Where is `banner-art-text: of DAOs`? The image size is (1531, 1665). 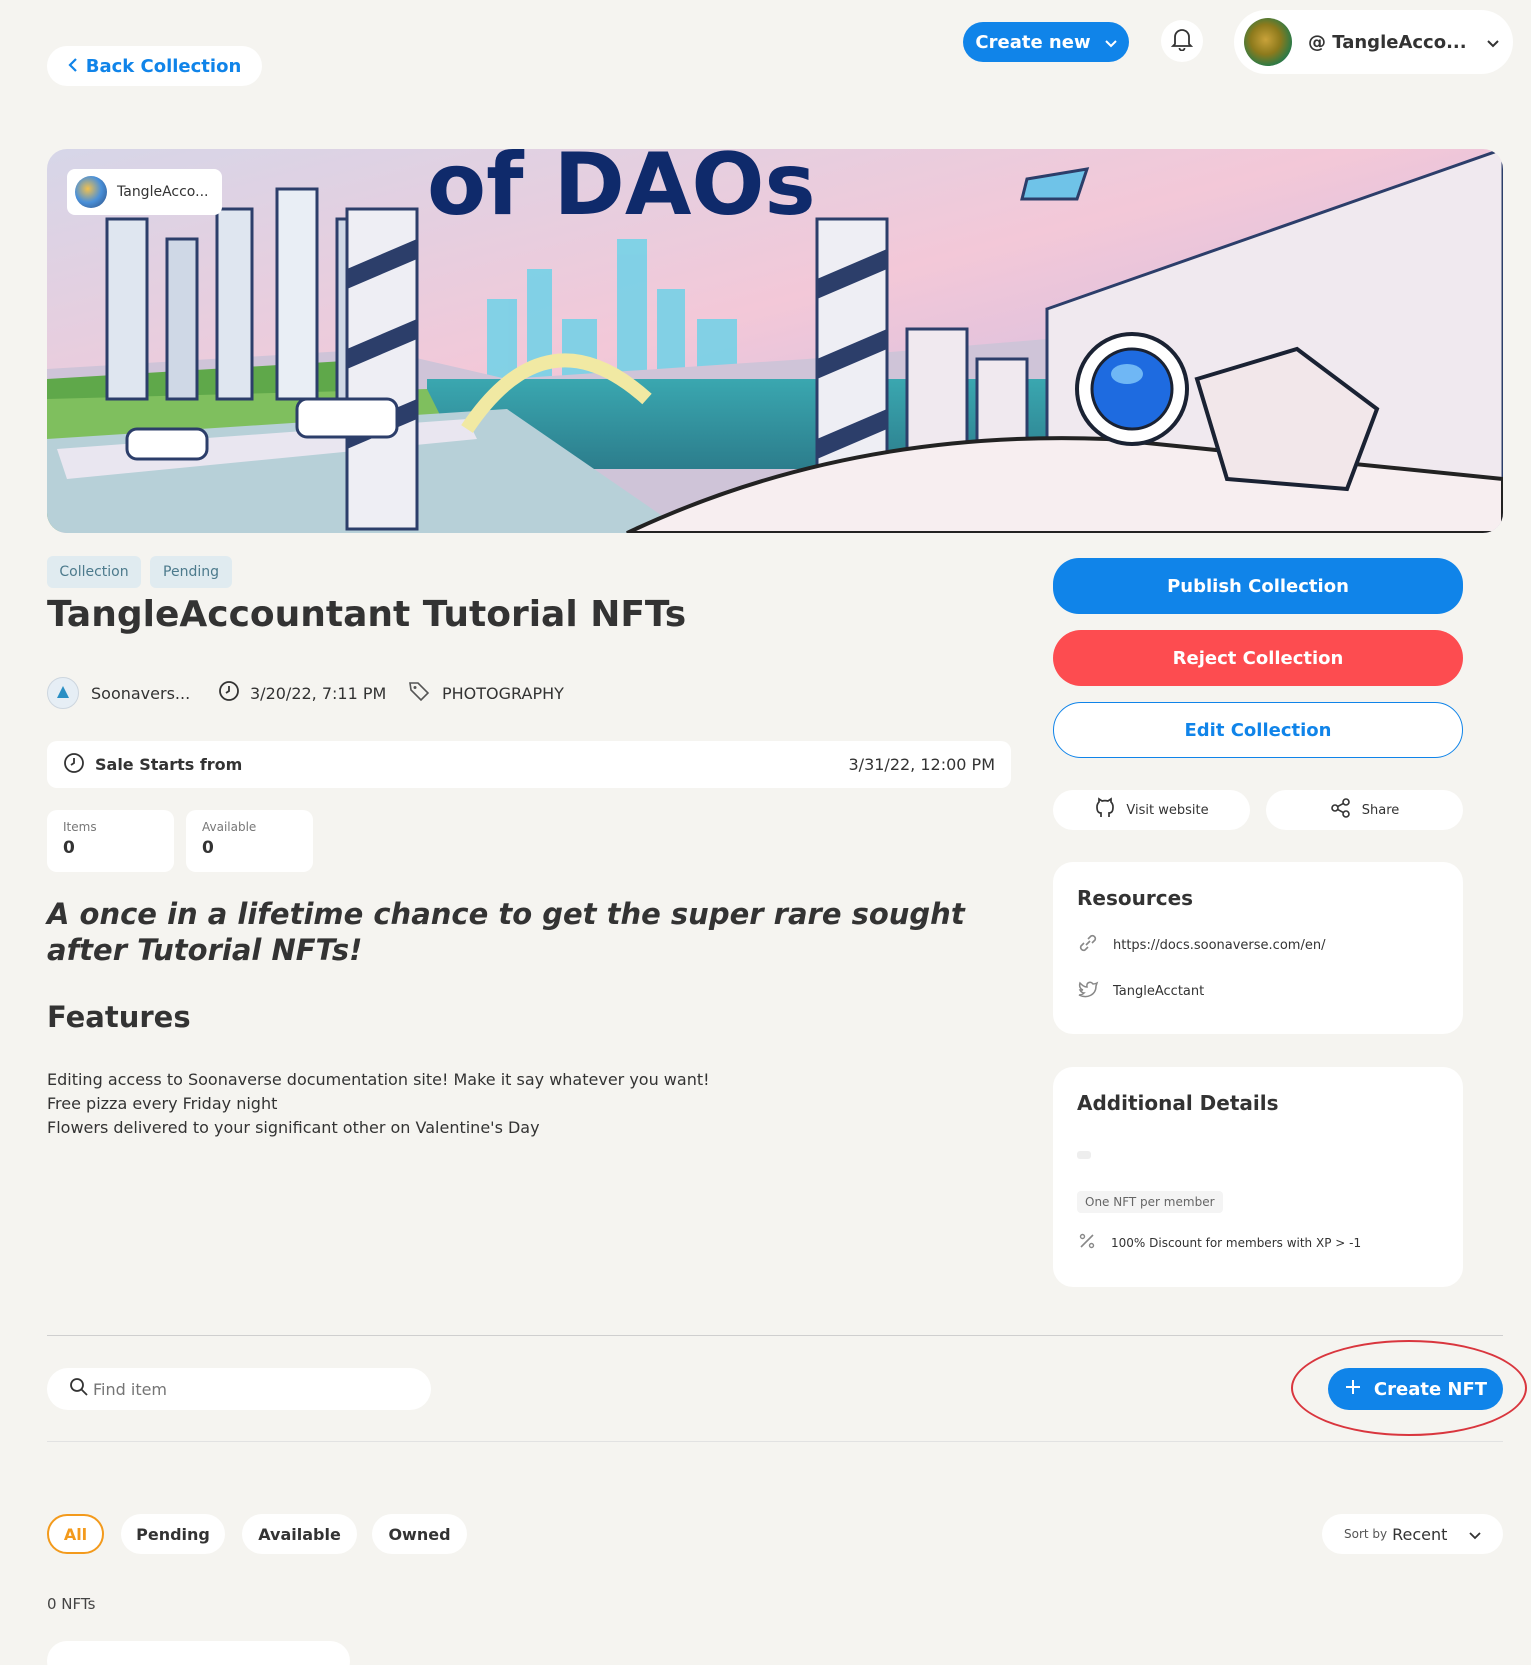
banner-art-text: of DAOs is located at coordinates (621, 192).